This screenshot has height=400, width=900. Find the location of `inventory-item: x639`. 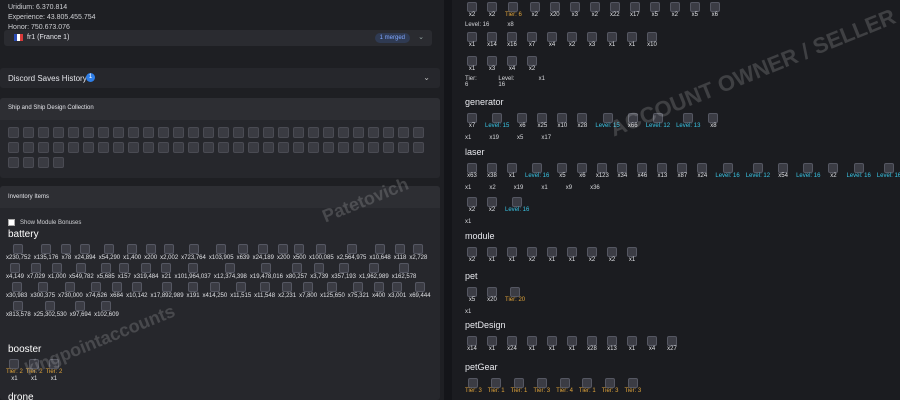

inventory-item: x639 is located at coordinates (243, 252).